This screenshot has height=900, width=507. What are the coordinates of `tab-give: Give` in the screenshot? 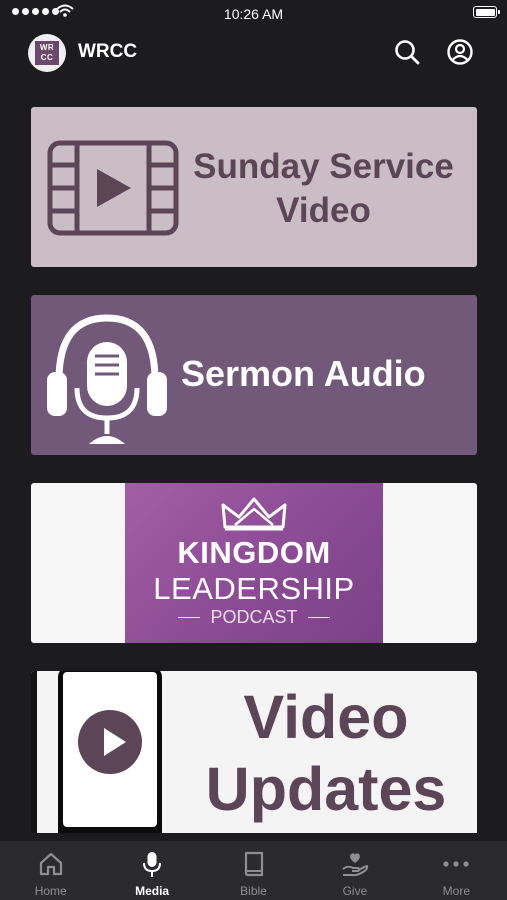 It's located at (354, 870).